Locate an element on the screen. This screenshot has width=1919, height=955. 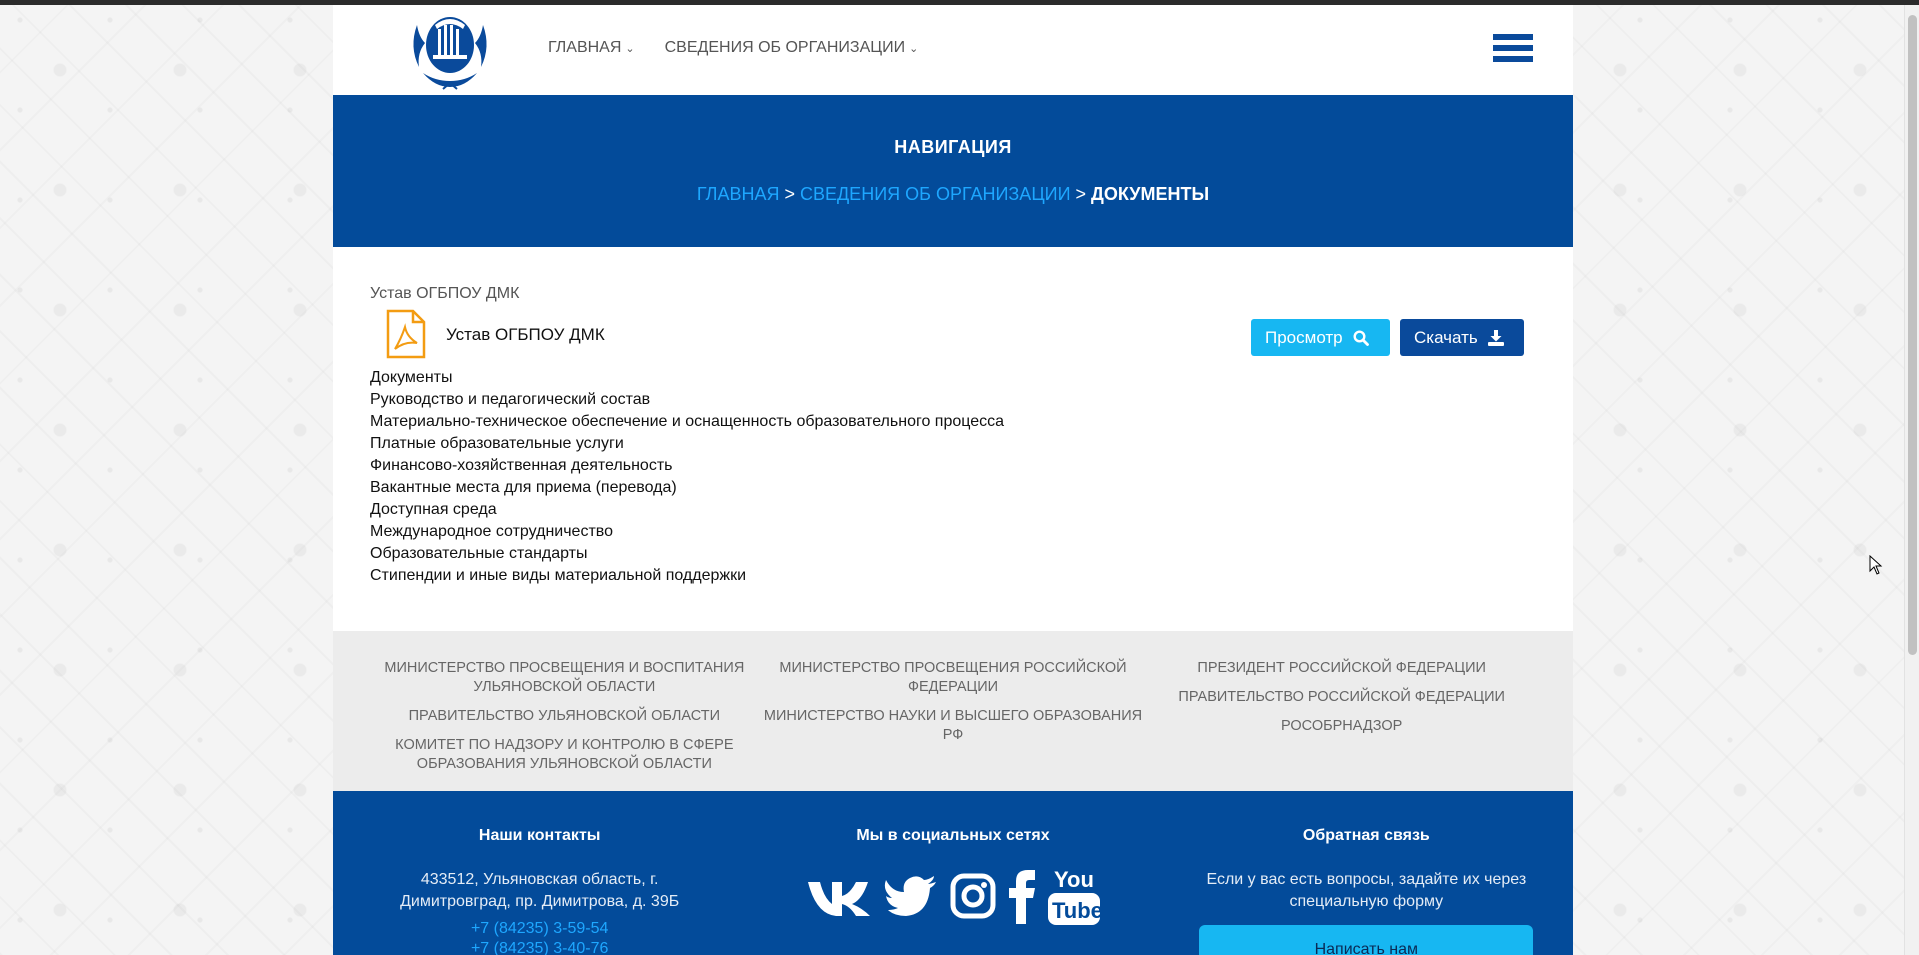
youtube-icon: You Tube is located at coordinates (1073, 896).